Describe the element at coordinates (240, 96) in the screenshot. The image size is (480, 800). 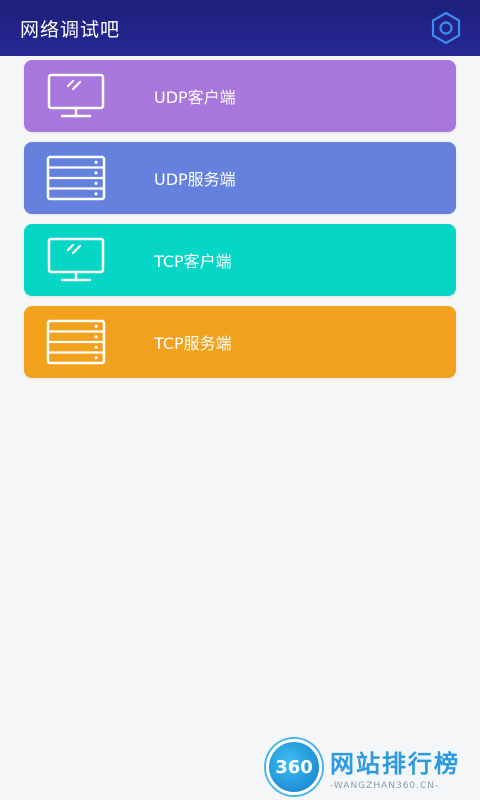
I see `udp-client-card: UDP客户端` at that location.